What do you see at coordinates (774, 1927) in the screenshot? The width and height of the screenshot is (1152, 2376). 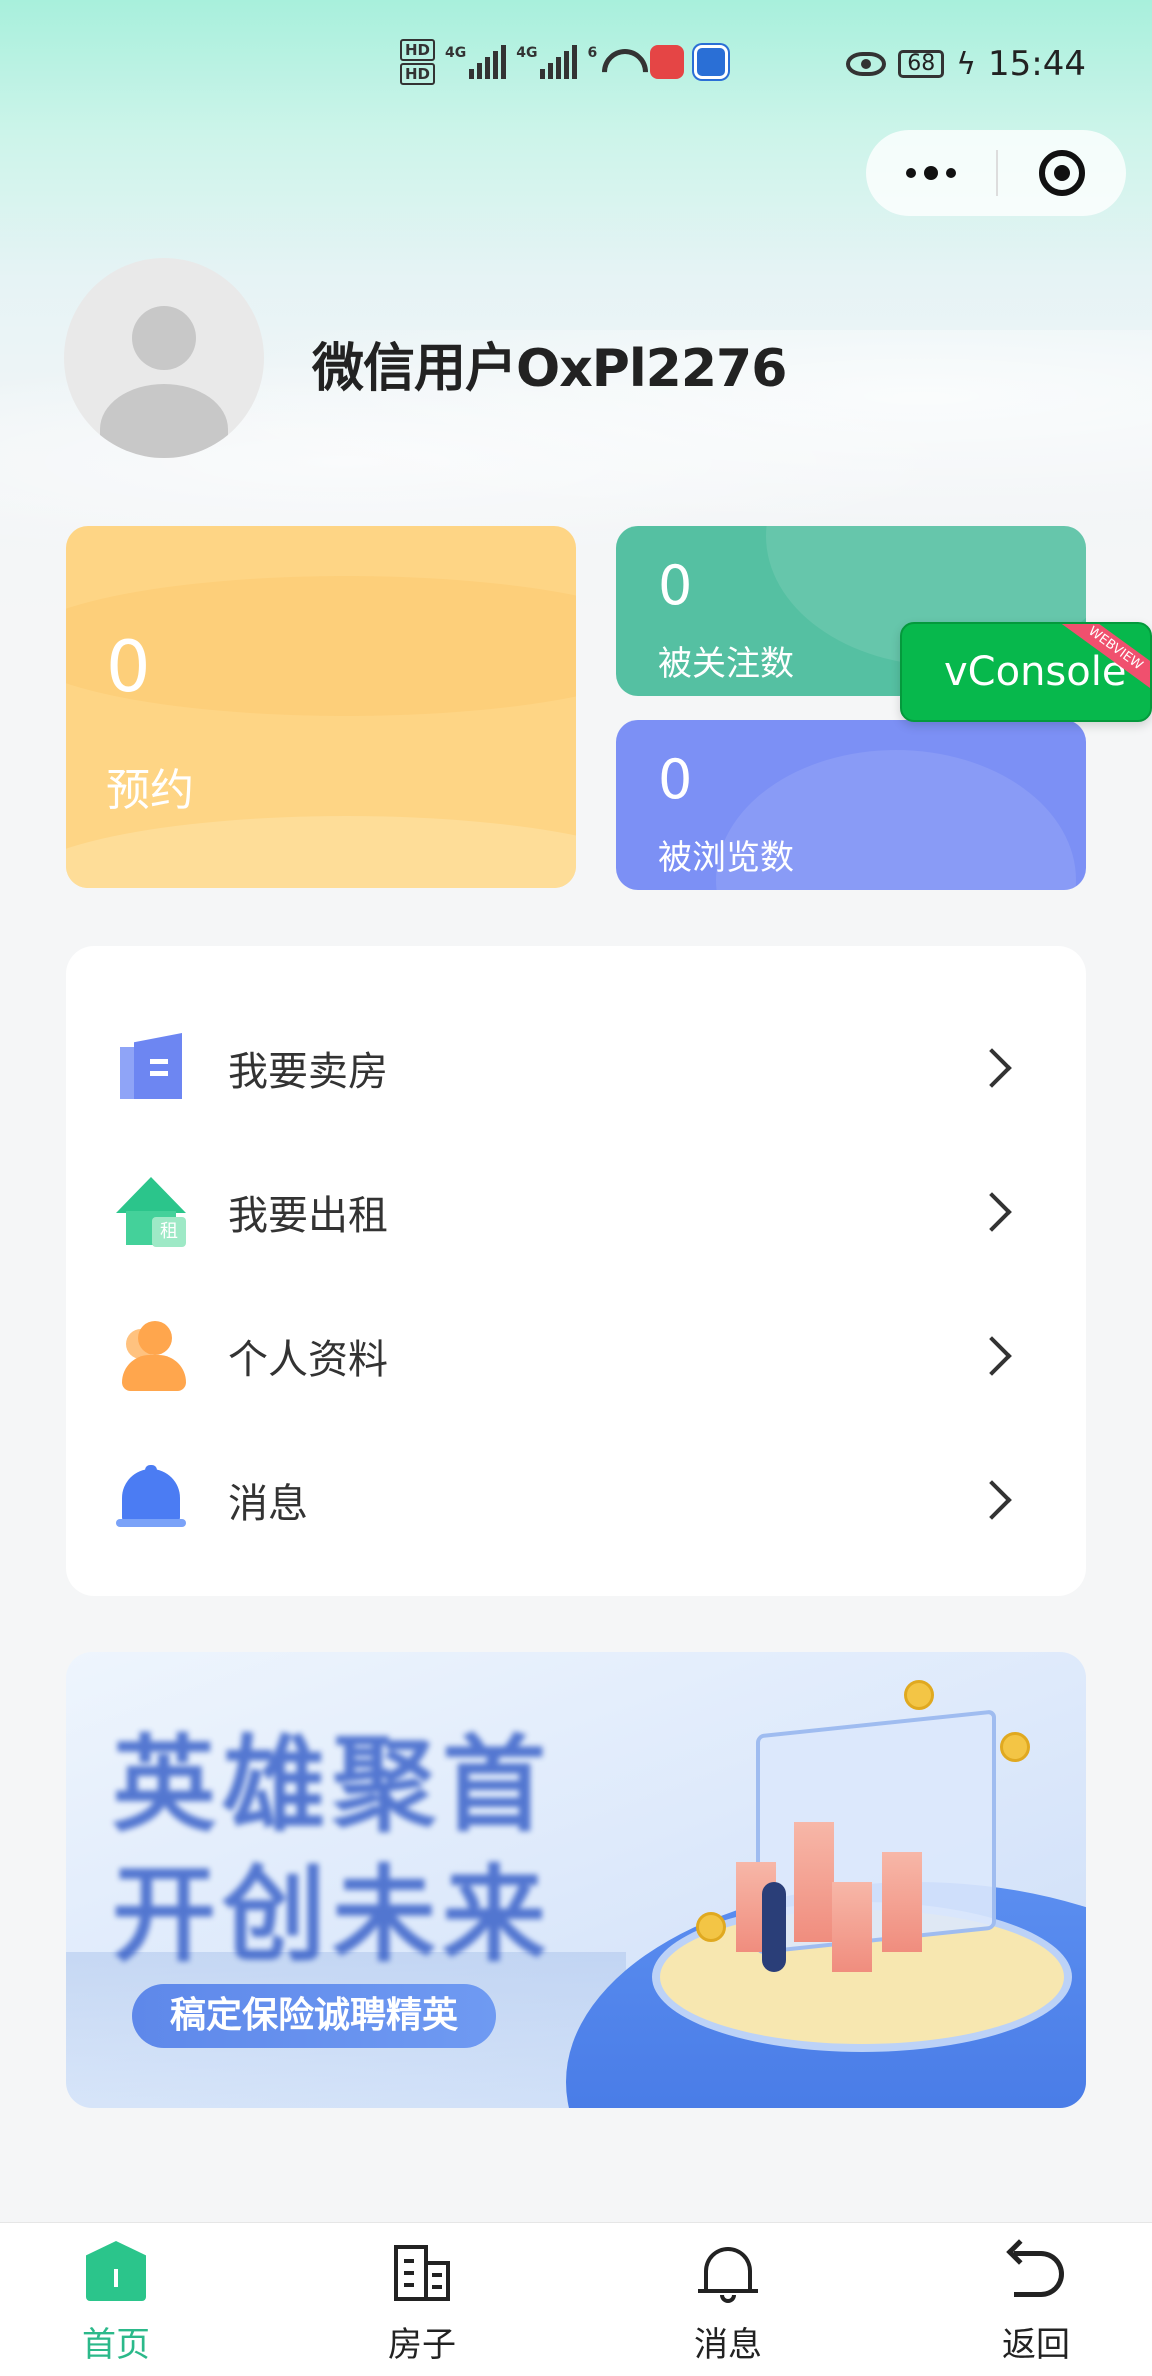 I see `banner-person-illustration` at bounding box center [774, 1927].